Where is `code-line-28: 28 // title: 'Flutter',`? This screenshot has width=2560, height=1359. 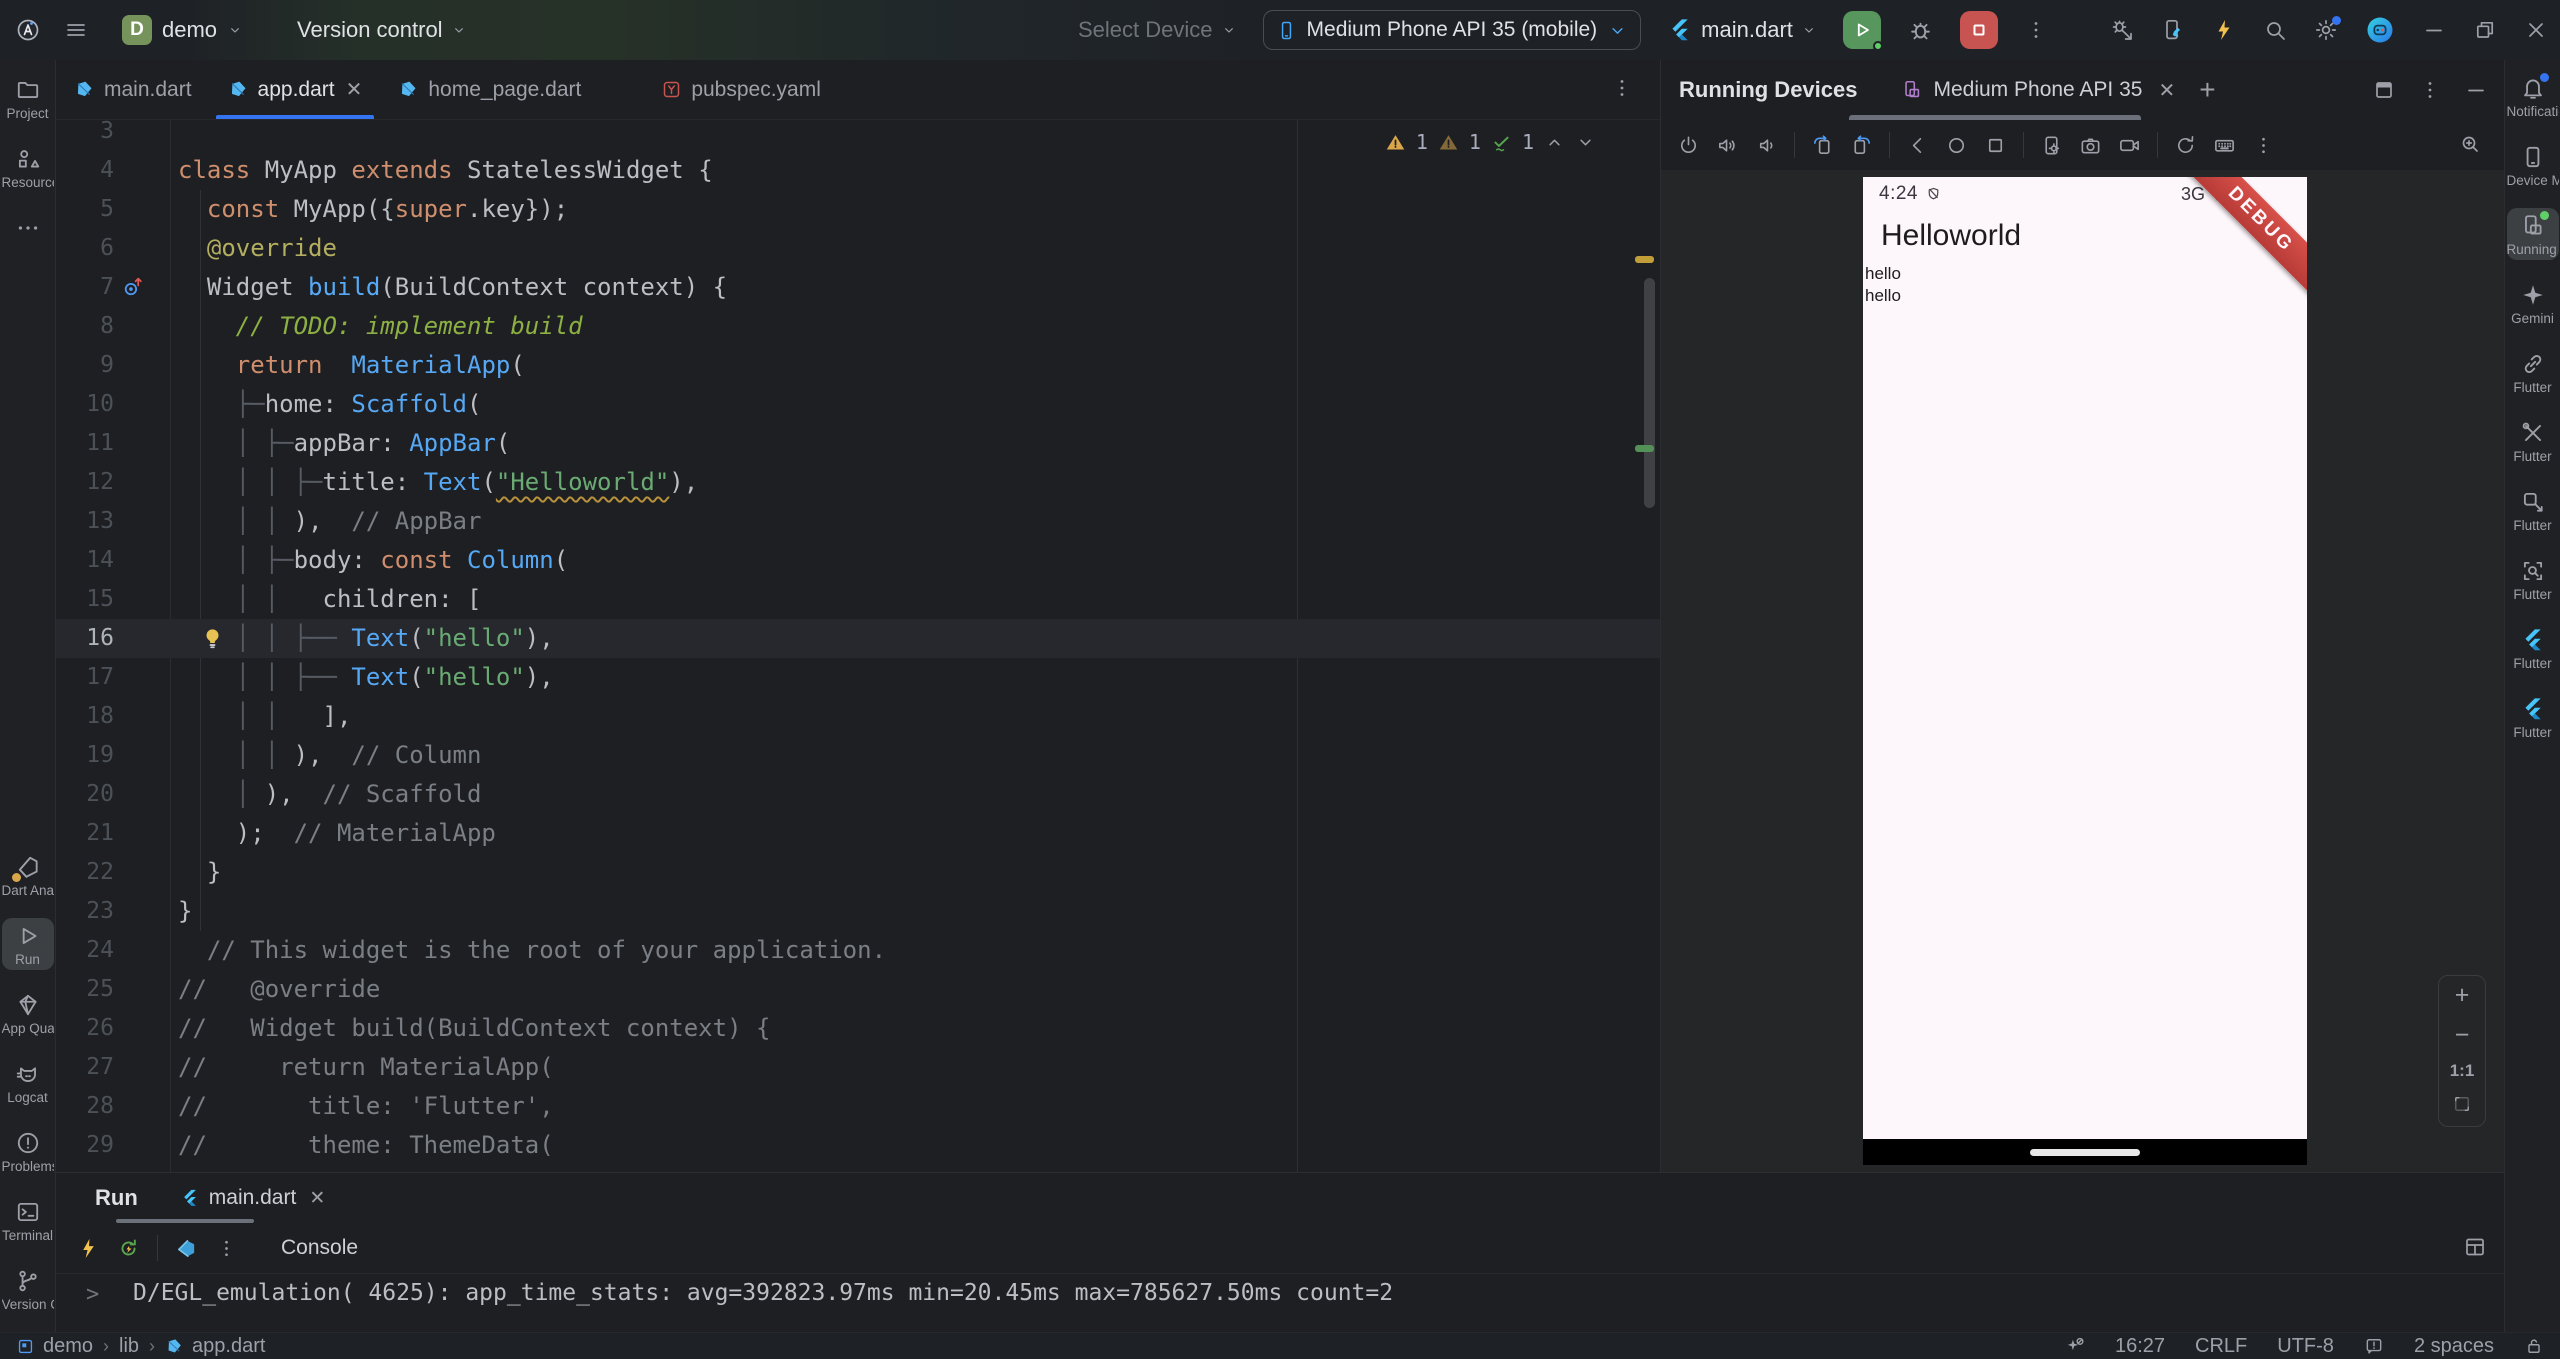
code-line-28: 28 // title: 'Flutter', is located at coordinates (858, 1106).